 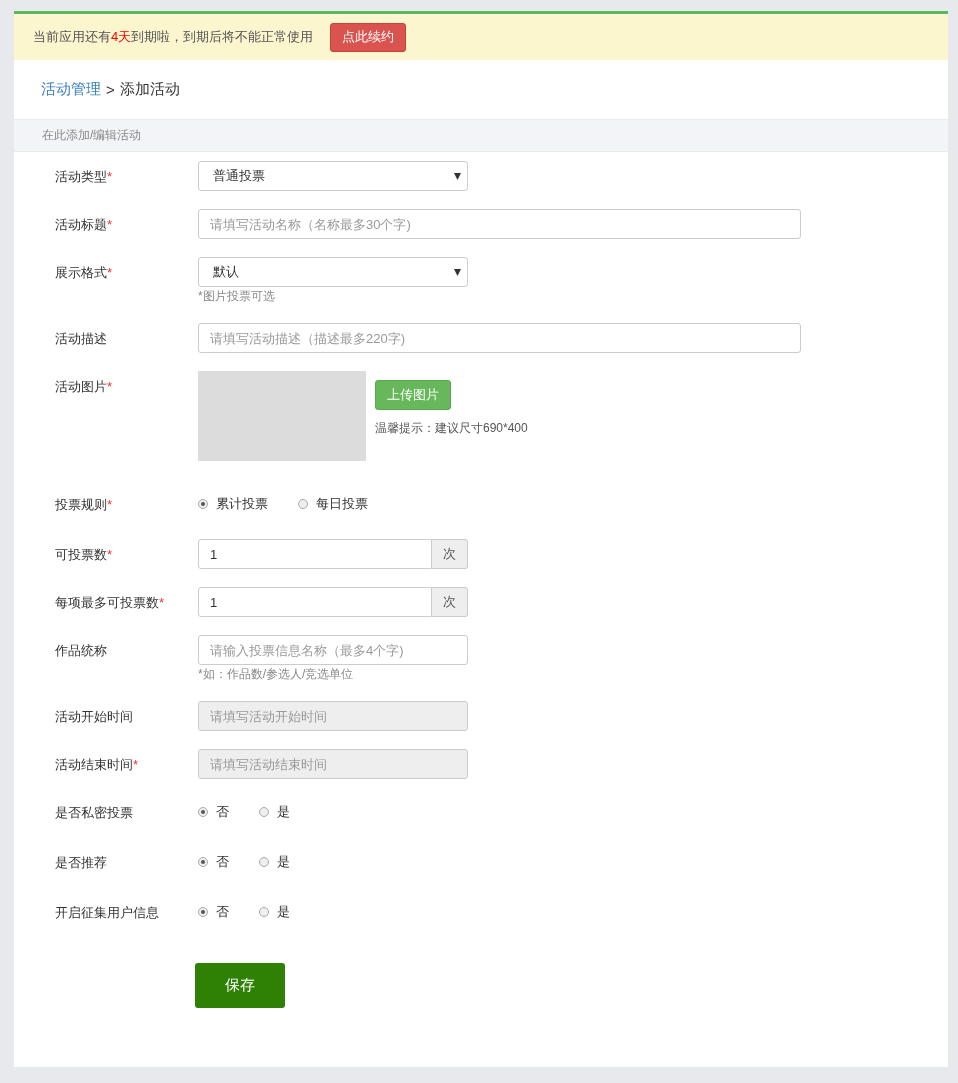 I want to click on field-hint: *图片投票可选, so click(x=236, y=296).